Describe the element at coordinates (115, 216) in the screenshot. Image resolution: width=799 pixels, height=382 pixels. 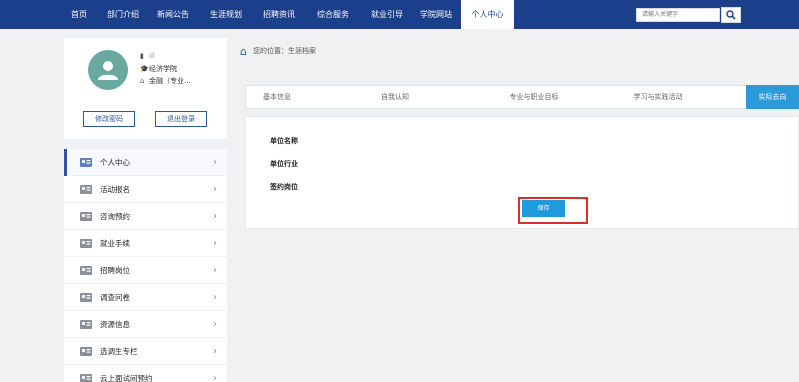
I see `sidebar-item-label: 咨询预约` at that location.